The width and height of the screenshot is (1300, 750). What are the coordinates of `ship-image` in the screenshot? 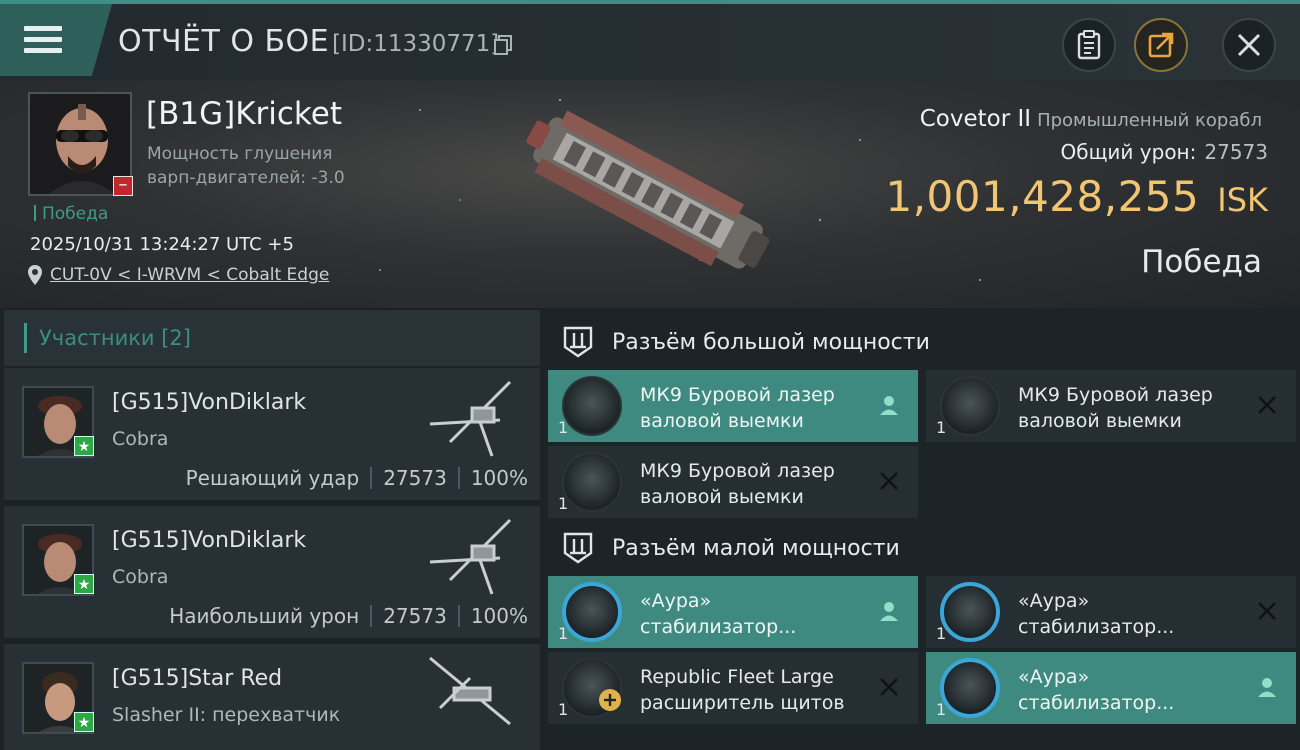 It's located at (648, 189).